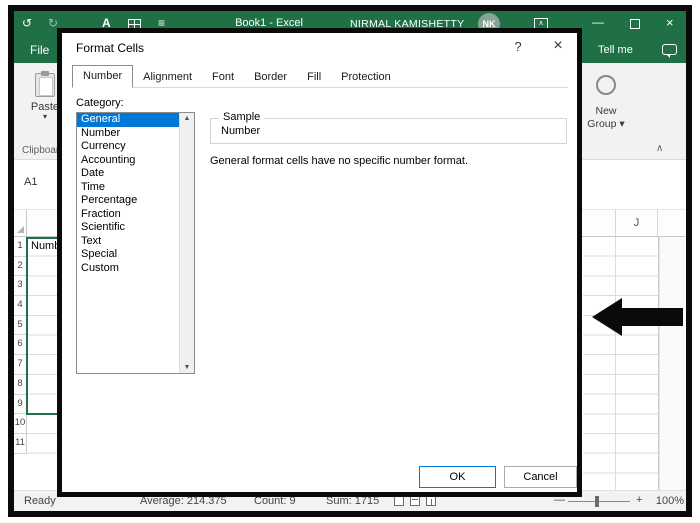 The width and height of the screenshot is (700, 523). I want to click on annotation-arrow-shaft, so click(652, 317).